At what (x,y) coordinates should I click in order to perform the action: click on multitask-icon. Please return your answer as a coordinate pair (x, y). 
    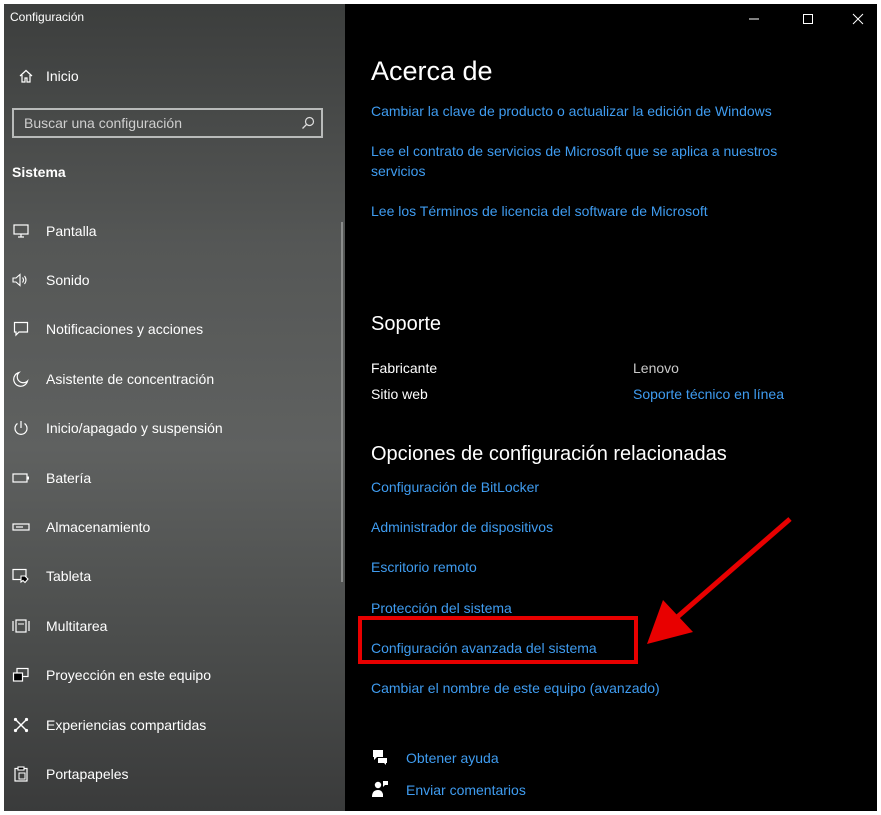
    Looking at the image, I should click on (21, 626).